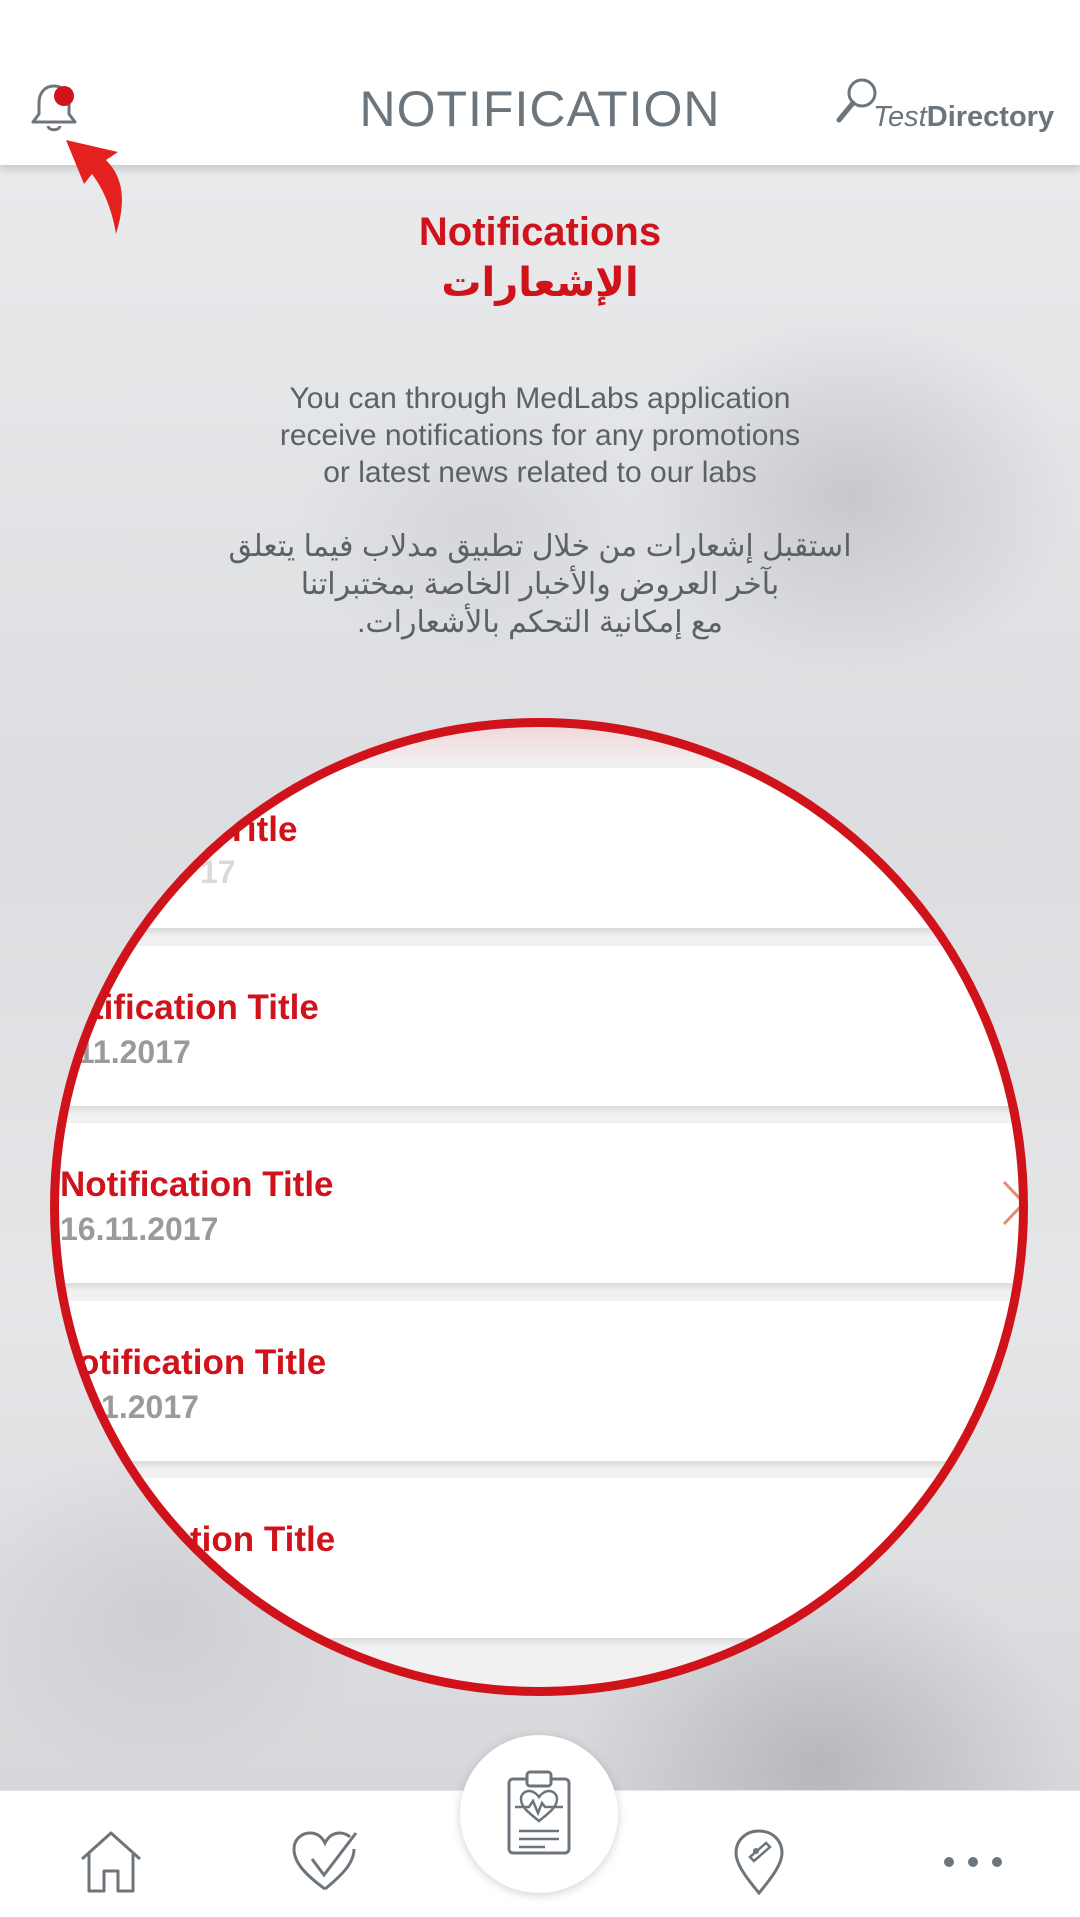 This screenshot has width=1080, height=1917. Describe the element at coordinates (202, 1362) in the screenshot. I see `notification-title: otification Title` at that location.